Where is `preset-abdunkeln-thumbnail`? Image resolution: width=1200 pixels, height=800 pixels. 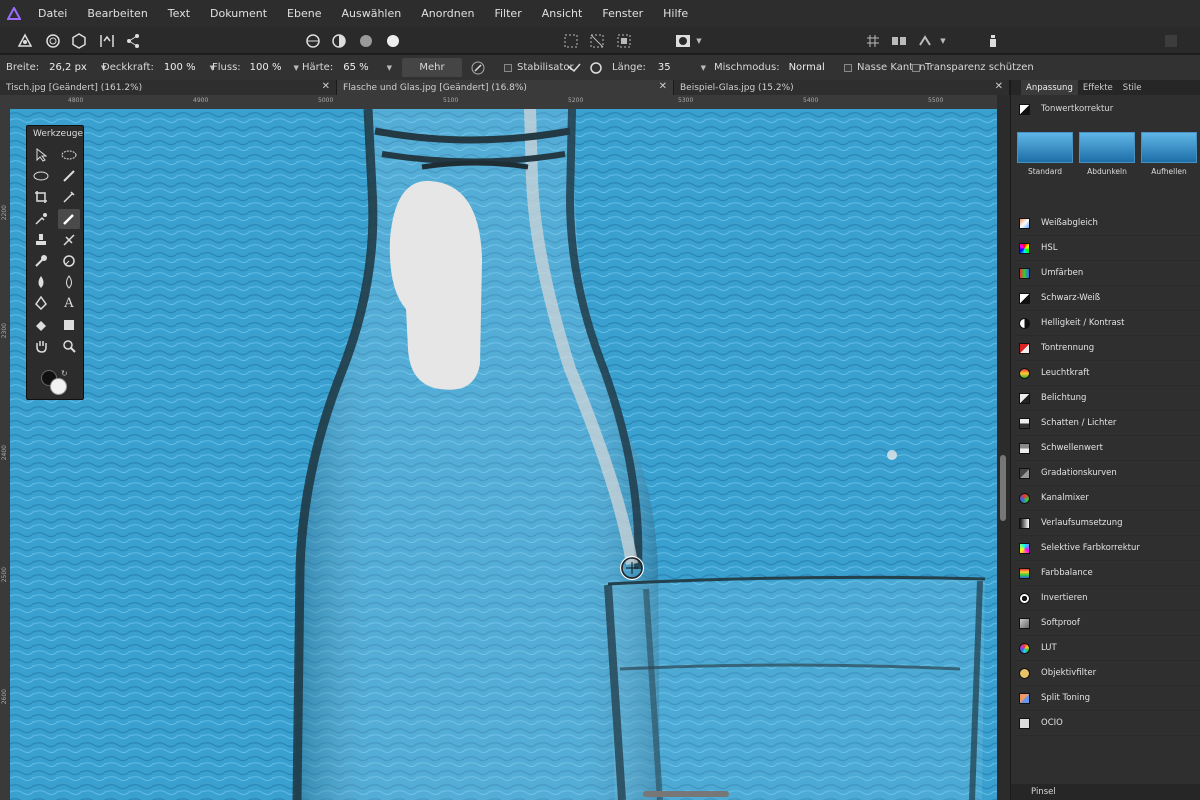
preset-abdunkeln-thumbnail is located at coordinates (1107, 147).